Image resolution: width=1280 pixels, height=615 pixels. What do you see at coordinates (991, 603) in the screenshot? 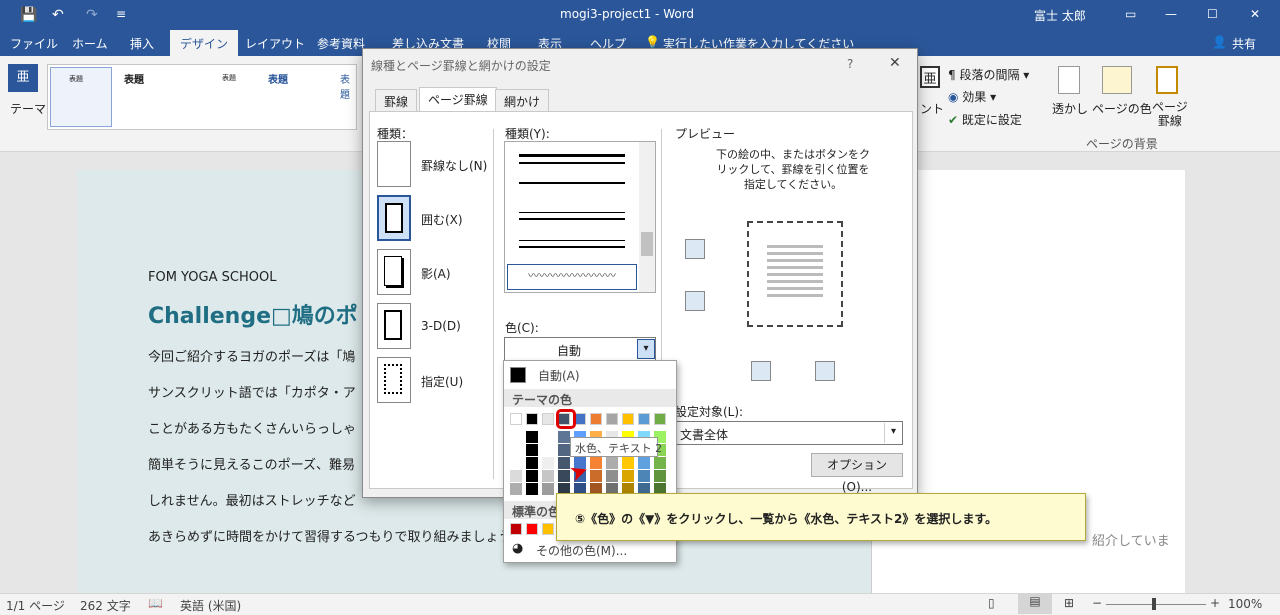
I see `read-mode-icon: ▯` at bounding box center [991, 603].